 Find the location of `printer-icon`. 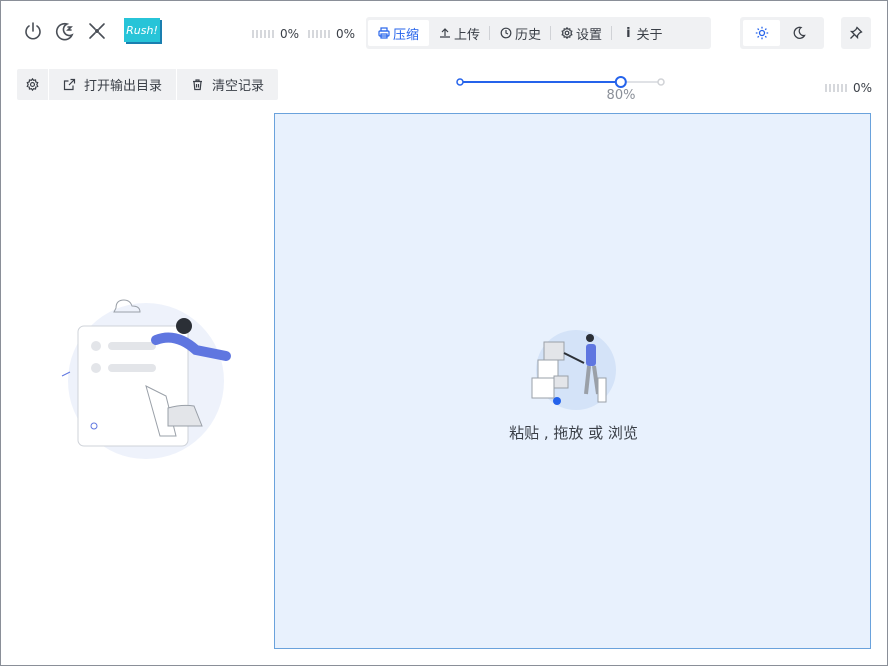

printer-icon is located at coordinates (384, 33).